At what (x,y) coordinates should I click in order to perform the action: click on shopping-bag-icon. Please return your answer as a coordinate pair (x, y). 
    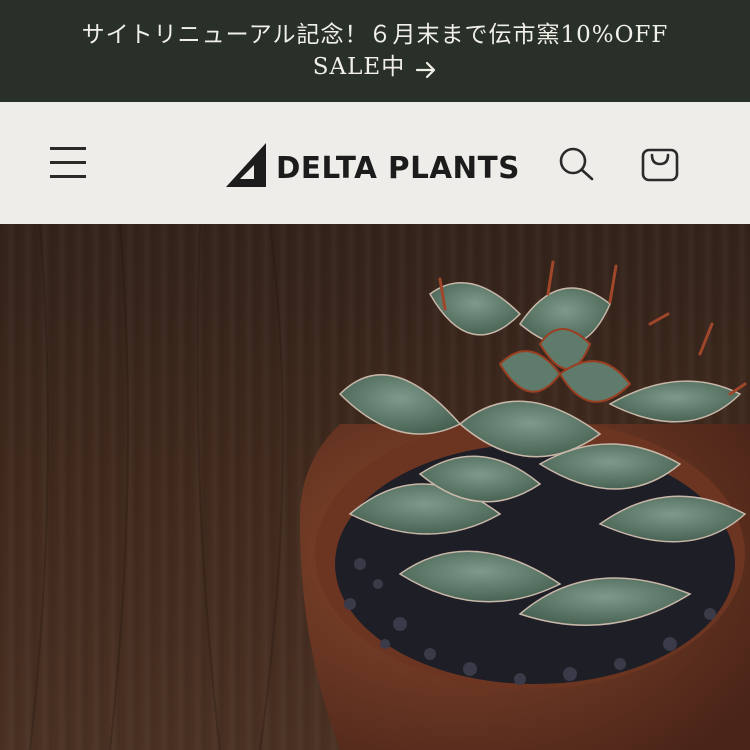
    Looking at the image, I should click on (660, 162).